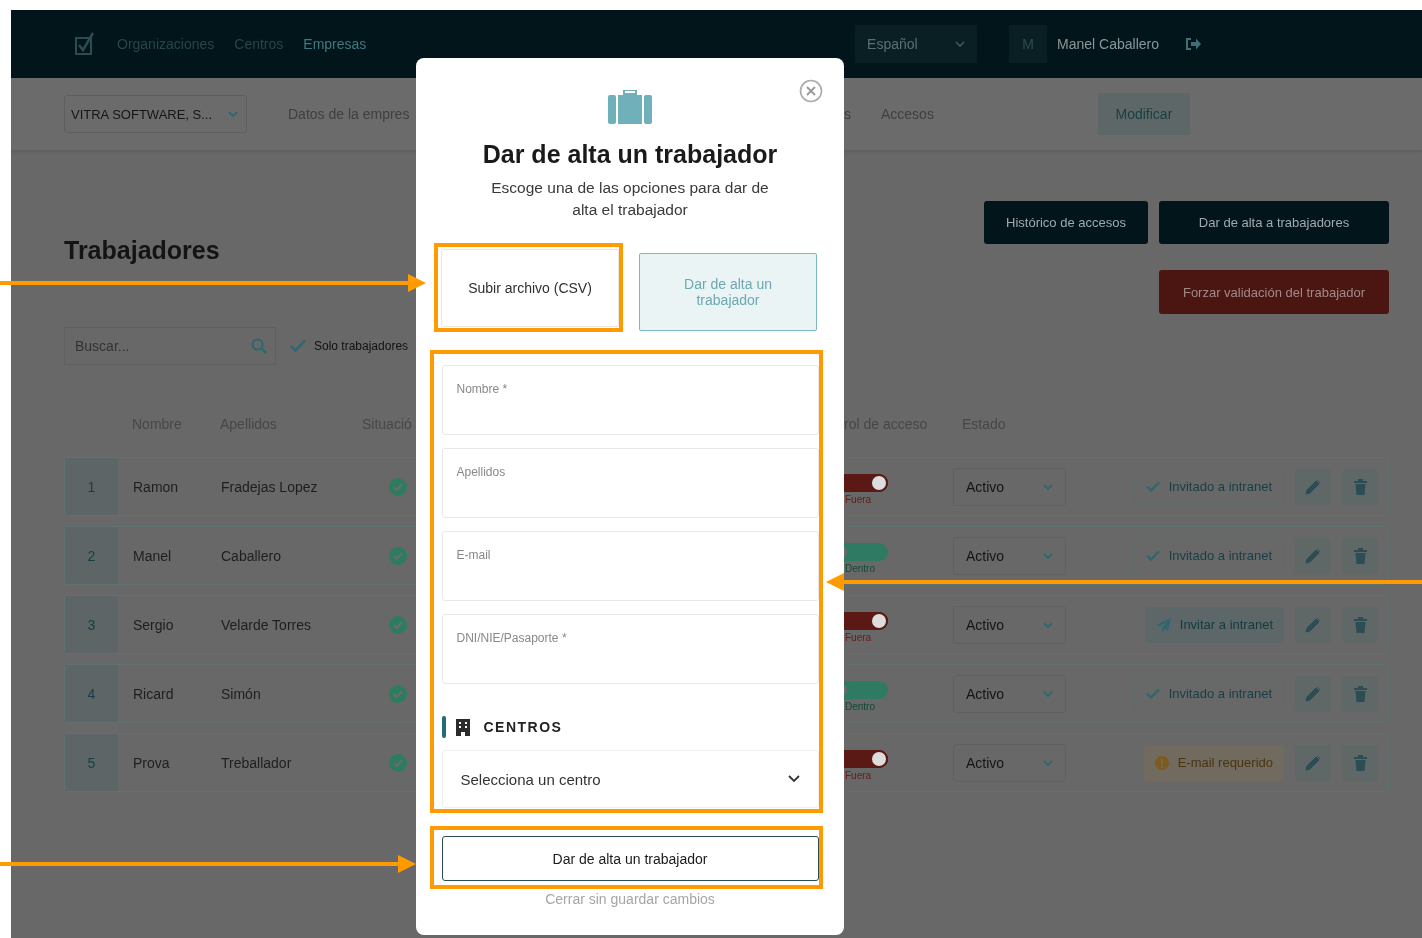 This screenshot has height=938, width=1422. What do you see at coordinates (1213, 762) in the screenshot?
I see `invite-button: E-mail requerido` at bounding box center [1213, 762].